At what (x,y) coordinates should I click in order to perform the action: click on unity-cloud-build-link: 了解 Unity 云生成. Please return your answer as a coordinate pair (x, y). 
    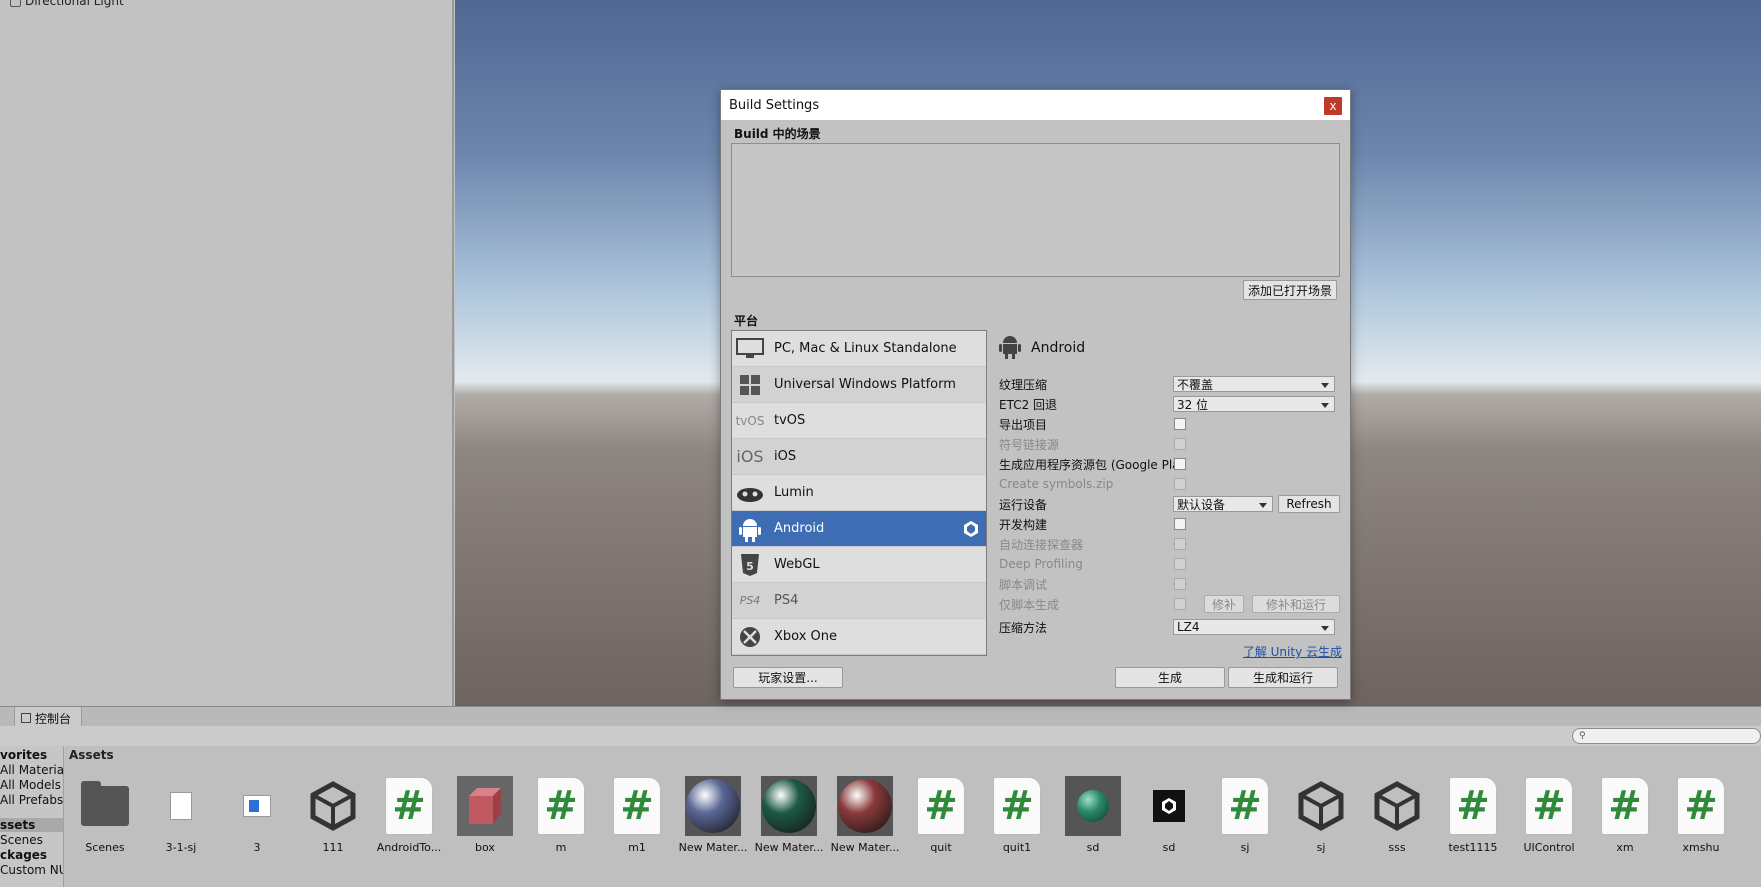
    Looking at the image, I should click on (1292, 651).